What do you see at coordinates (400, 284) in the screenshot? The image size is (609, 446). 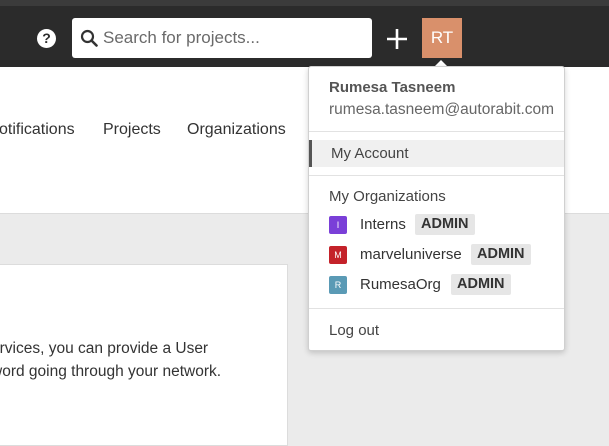 I see `org-name: RumesaOrg` at bounding box center [400, 284].